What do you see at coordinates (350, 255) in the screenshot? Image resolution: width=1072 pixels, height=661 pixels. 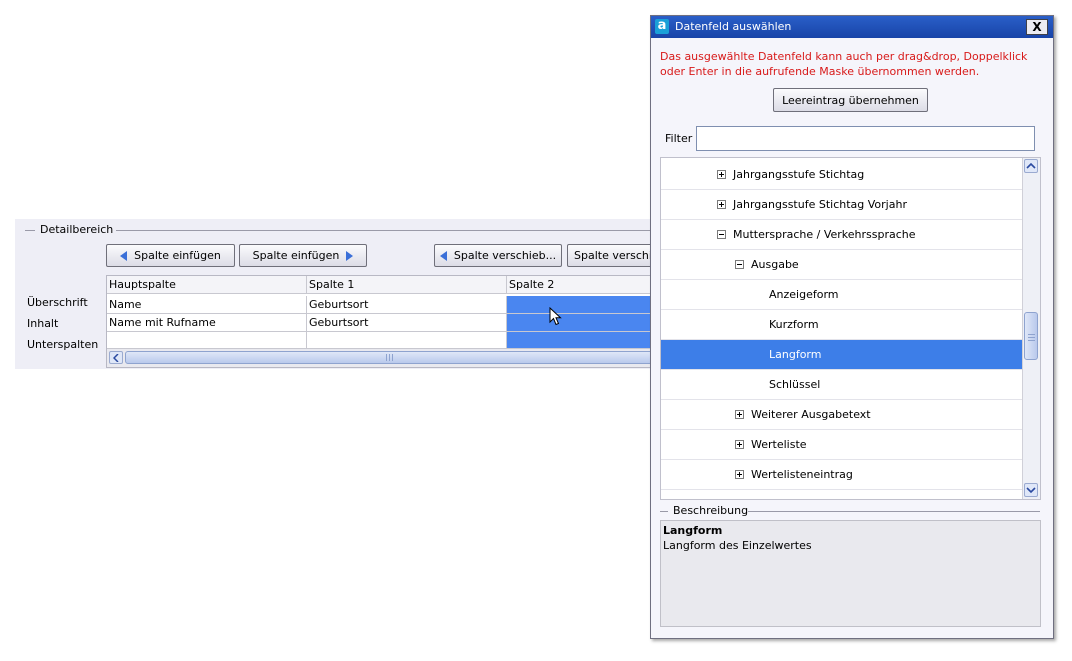 I see `arrow-right-icon` at bounding box center [350, 255].